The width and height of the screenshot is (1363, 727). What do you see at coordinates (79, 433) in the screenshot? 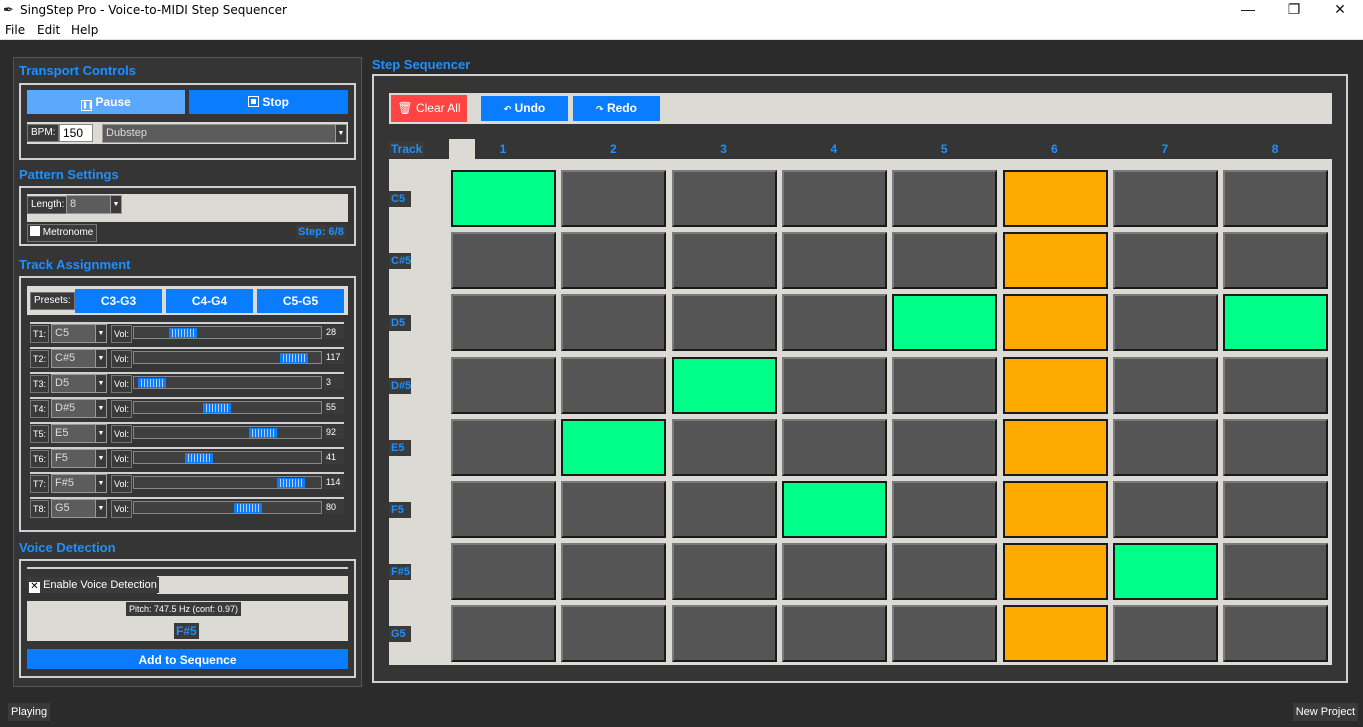
I see `track-note-select: E5 ▼` at bounding box center [79, 433].